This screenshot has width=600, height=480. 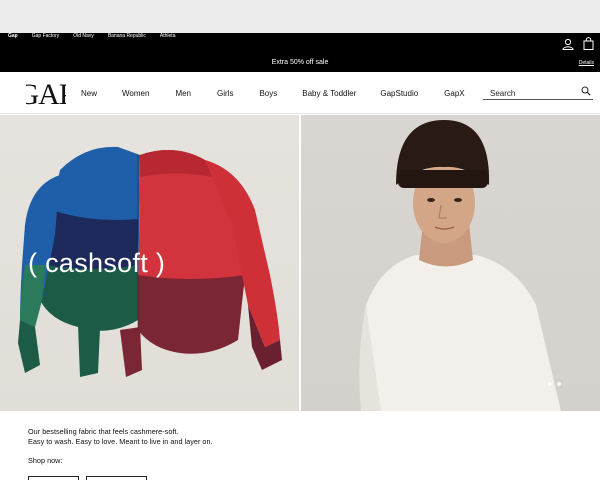 I want to click on carousel-dots, so click(x=554, y=384).